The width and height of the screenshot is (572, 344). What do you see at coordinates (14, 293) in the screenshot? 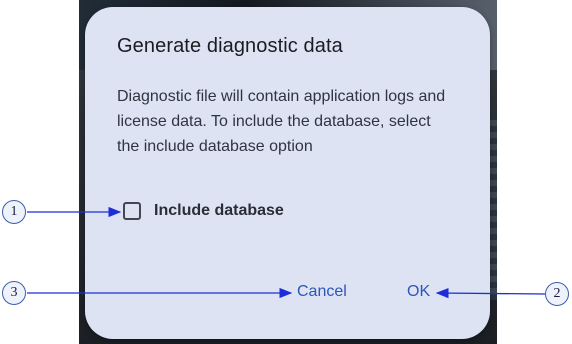
I see `callout-3: 3` at bounding box center [14, 293].